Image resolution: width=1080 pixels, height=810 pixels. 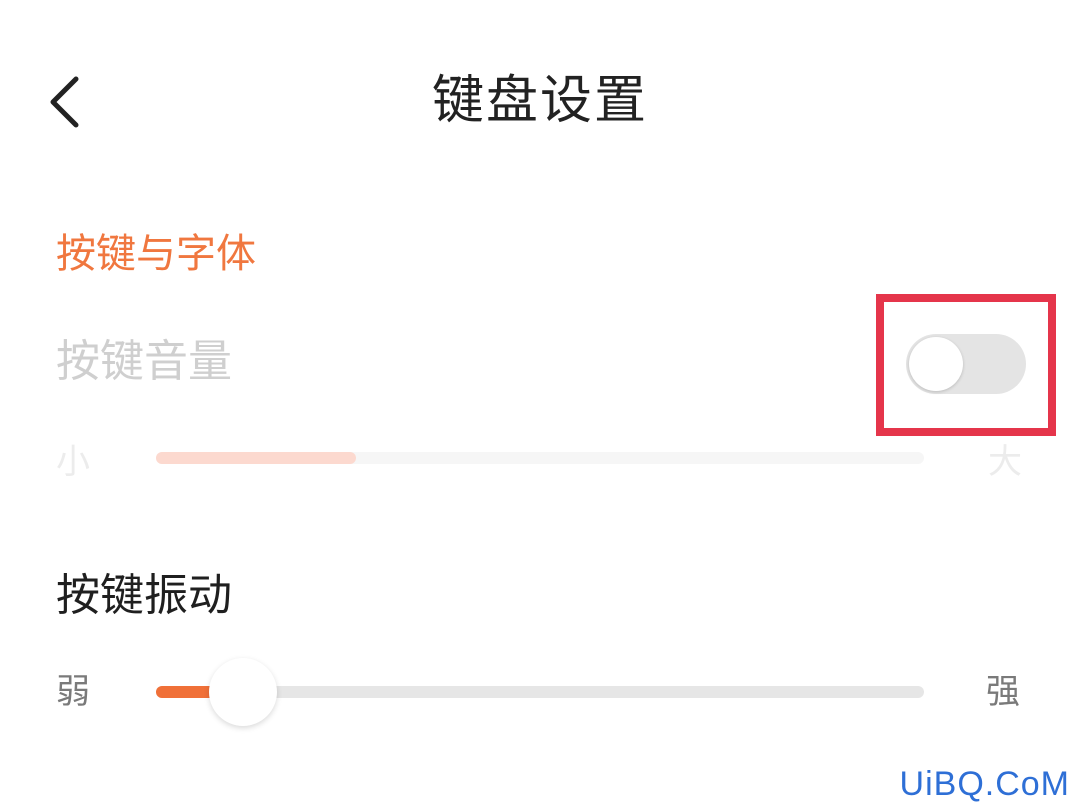 I want to click on key-volume-label: 按键音量, so click(x=144, y=361).